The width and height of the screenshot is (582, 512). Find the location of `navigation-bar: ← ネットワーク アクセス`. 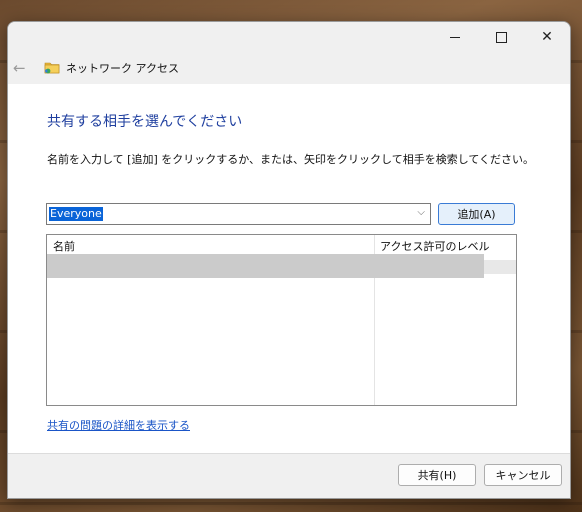

navigation-bar: ← ネットワーク アクセス is located at coordinates (289, 68).